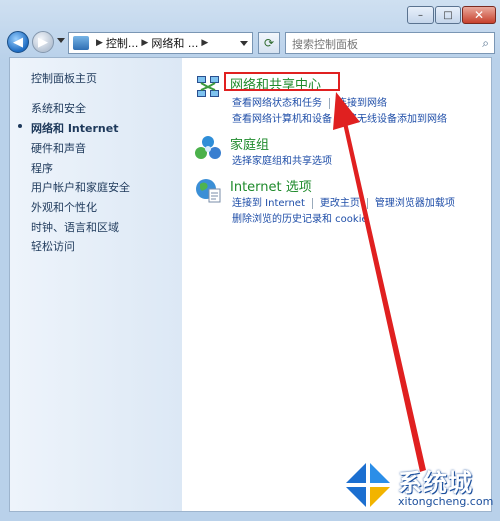 The width and height of the screenshot is (500, 521). What do you see at coordinates (446, 501) in the screenshot?
I see `watermark-url: xitongcheng.com` at bounding box center [446, 501].